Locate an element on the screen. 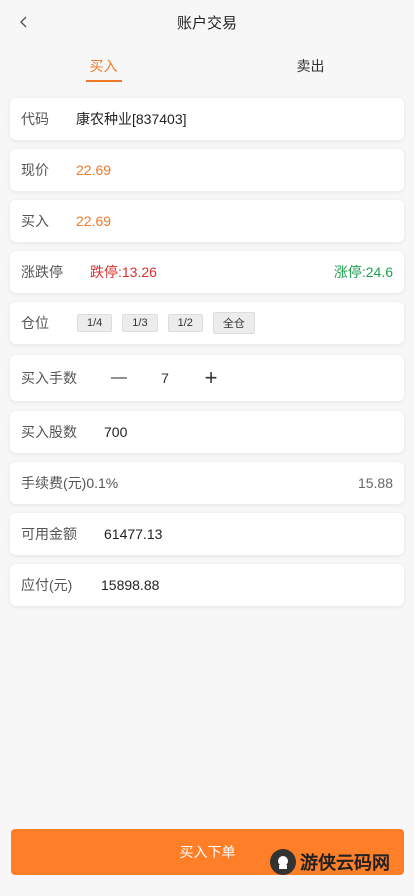  shares-label: 买入股数 is located at coordinates (49, 432).